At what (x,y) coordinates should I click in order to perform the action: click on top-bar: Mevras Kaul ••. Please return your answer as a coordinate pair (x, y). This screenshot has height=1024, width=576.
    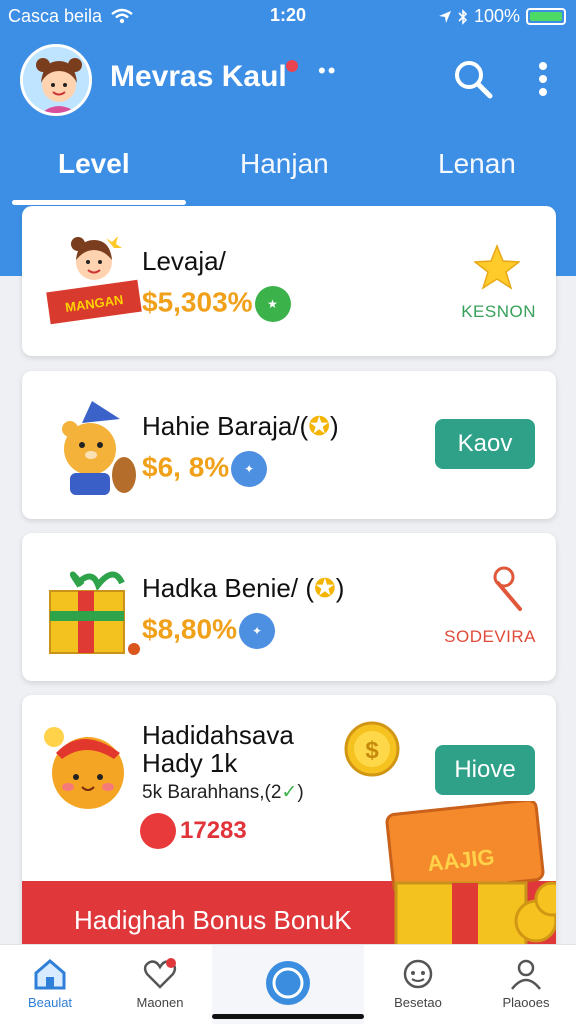
    Looking at the image, I should click on (288, 82).